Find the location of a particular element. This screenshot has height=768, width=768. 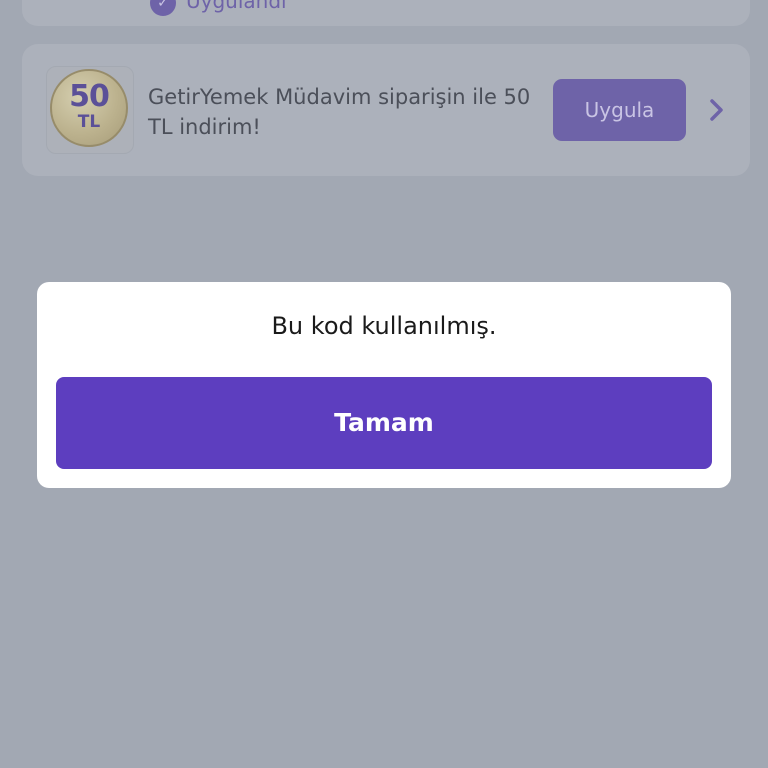

coin-amount: 50 is located at coordinates (89, 96).